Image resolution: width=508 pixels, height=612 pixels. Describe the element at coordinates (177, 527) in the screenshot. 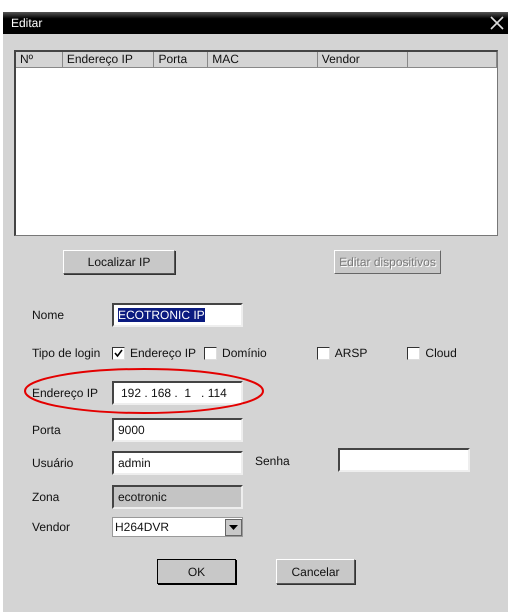

I see `vendor-dropdown: H264DVR` at that location.